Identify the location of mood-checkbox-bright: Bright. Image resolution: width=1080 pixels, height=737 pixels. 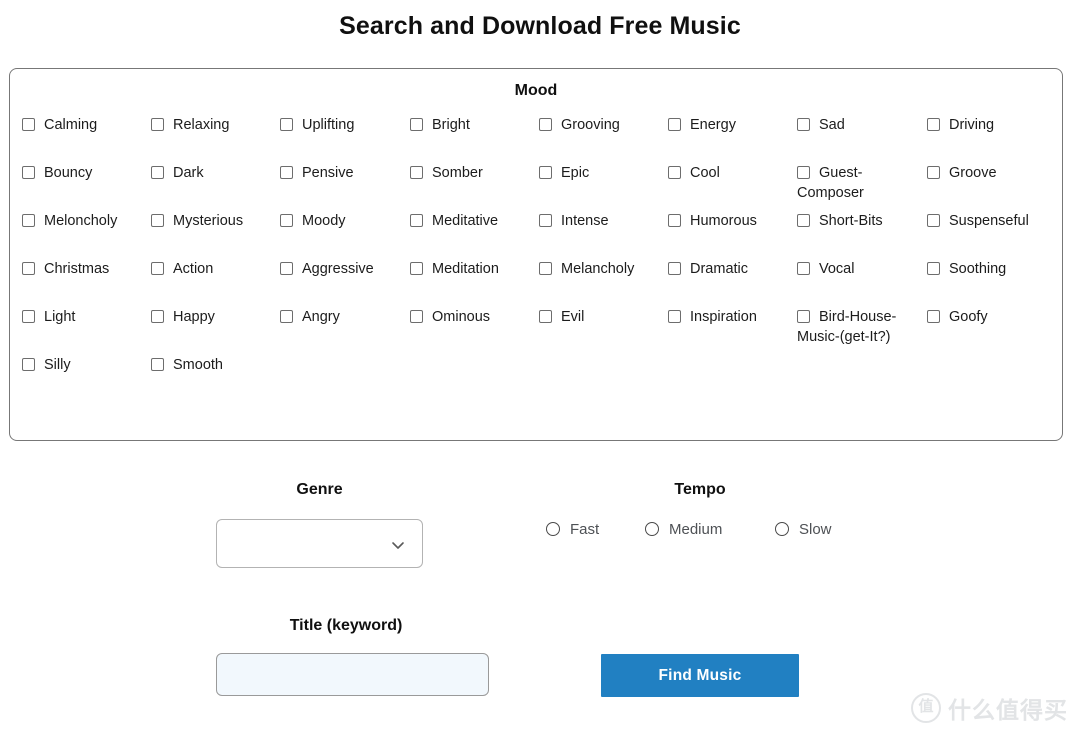
(472, 125).